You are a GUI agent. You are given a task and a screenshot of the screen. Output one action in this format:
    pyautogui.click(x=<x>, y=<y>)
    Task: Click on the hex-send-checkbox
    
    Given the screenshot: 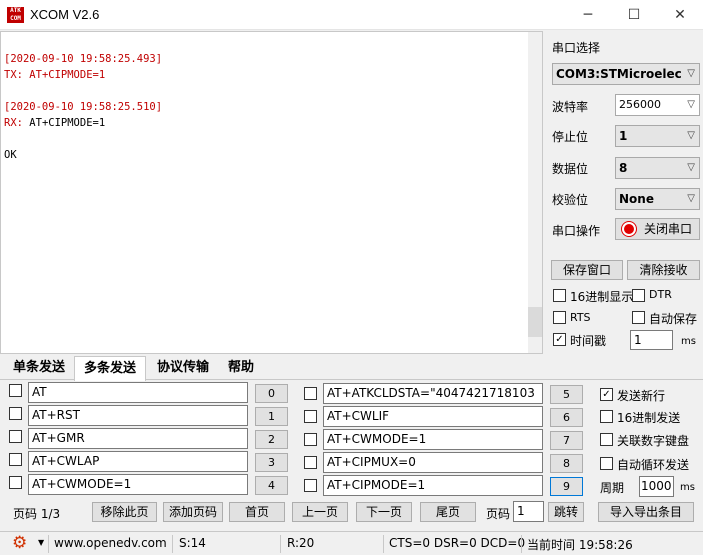 What is the action you would take?
    pyautogui.click(x=606, y=416)
    